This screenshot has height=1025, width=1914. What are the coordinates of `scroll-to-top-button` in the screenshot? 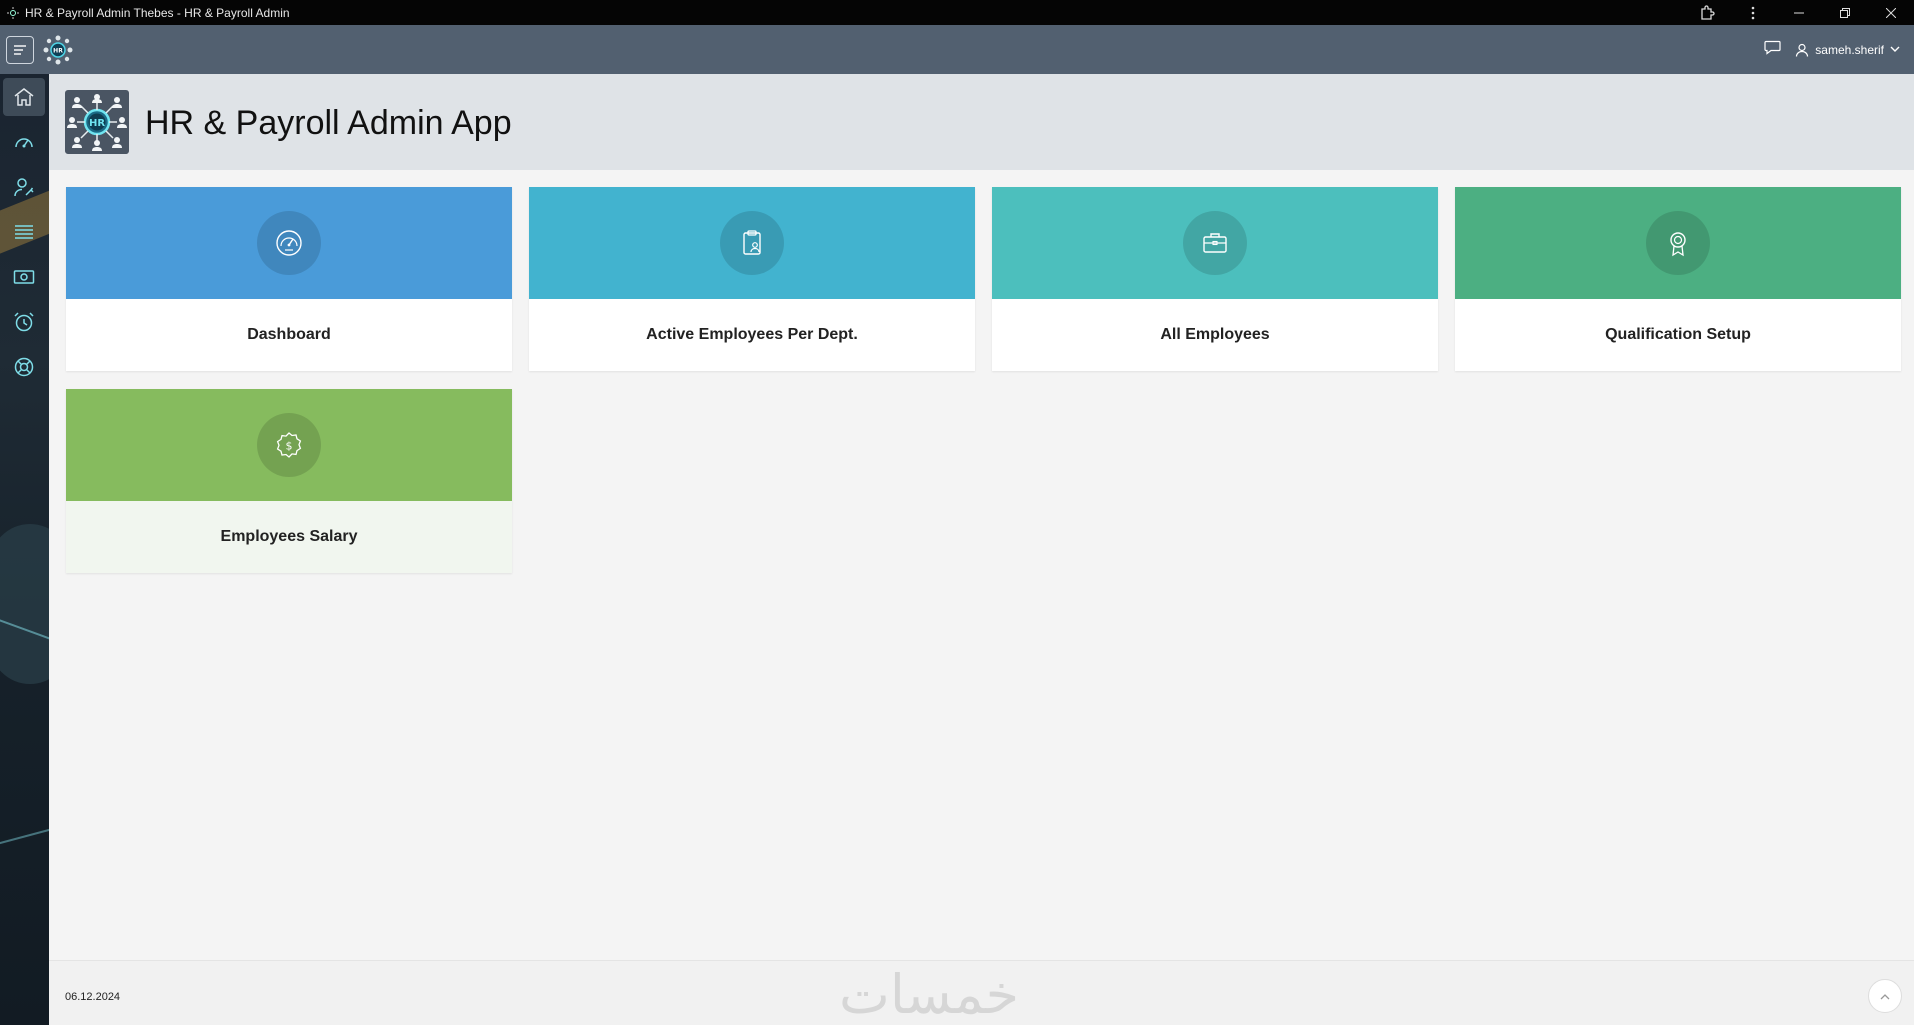 It's located at (1885, 996).